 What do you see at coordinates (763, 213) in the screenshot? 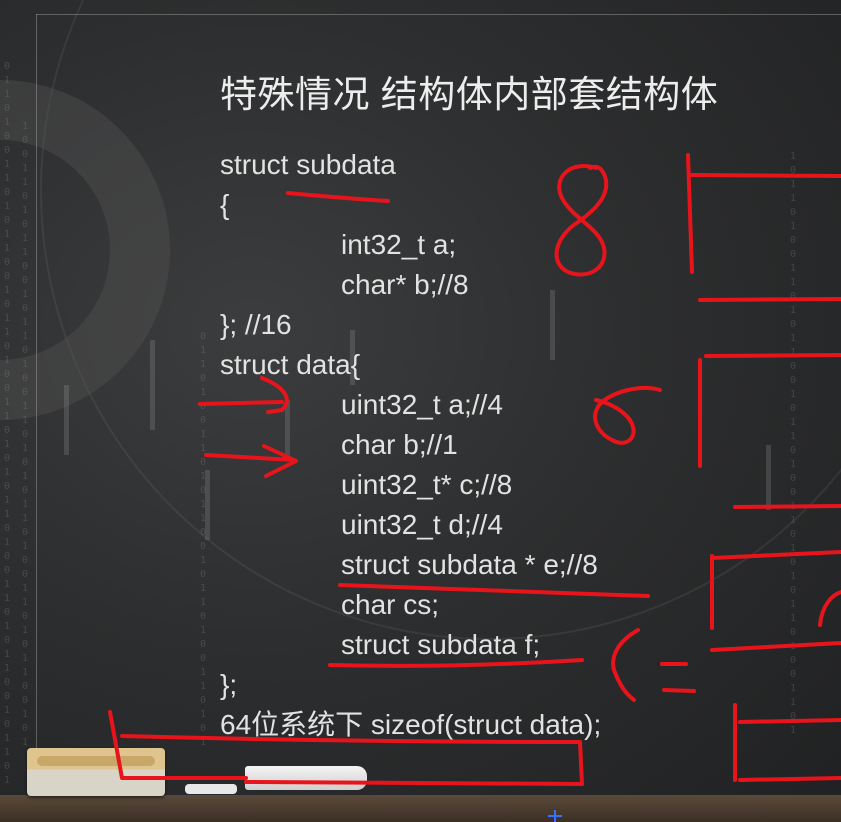
I see `bracket-top` at bounding box center [763, 213].